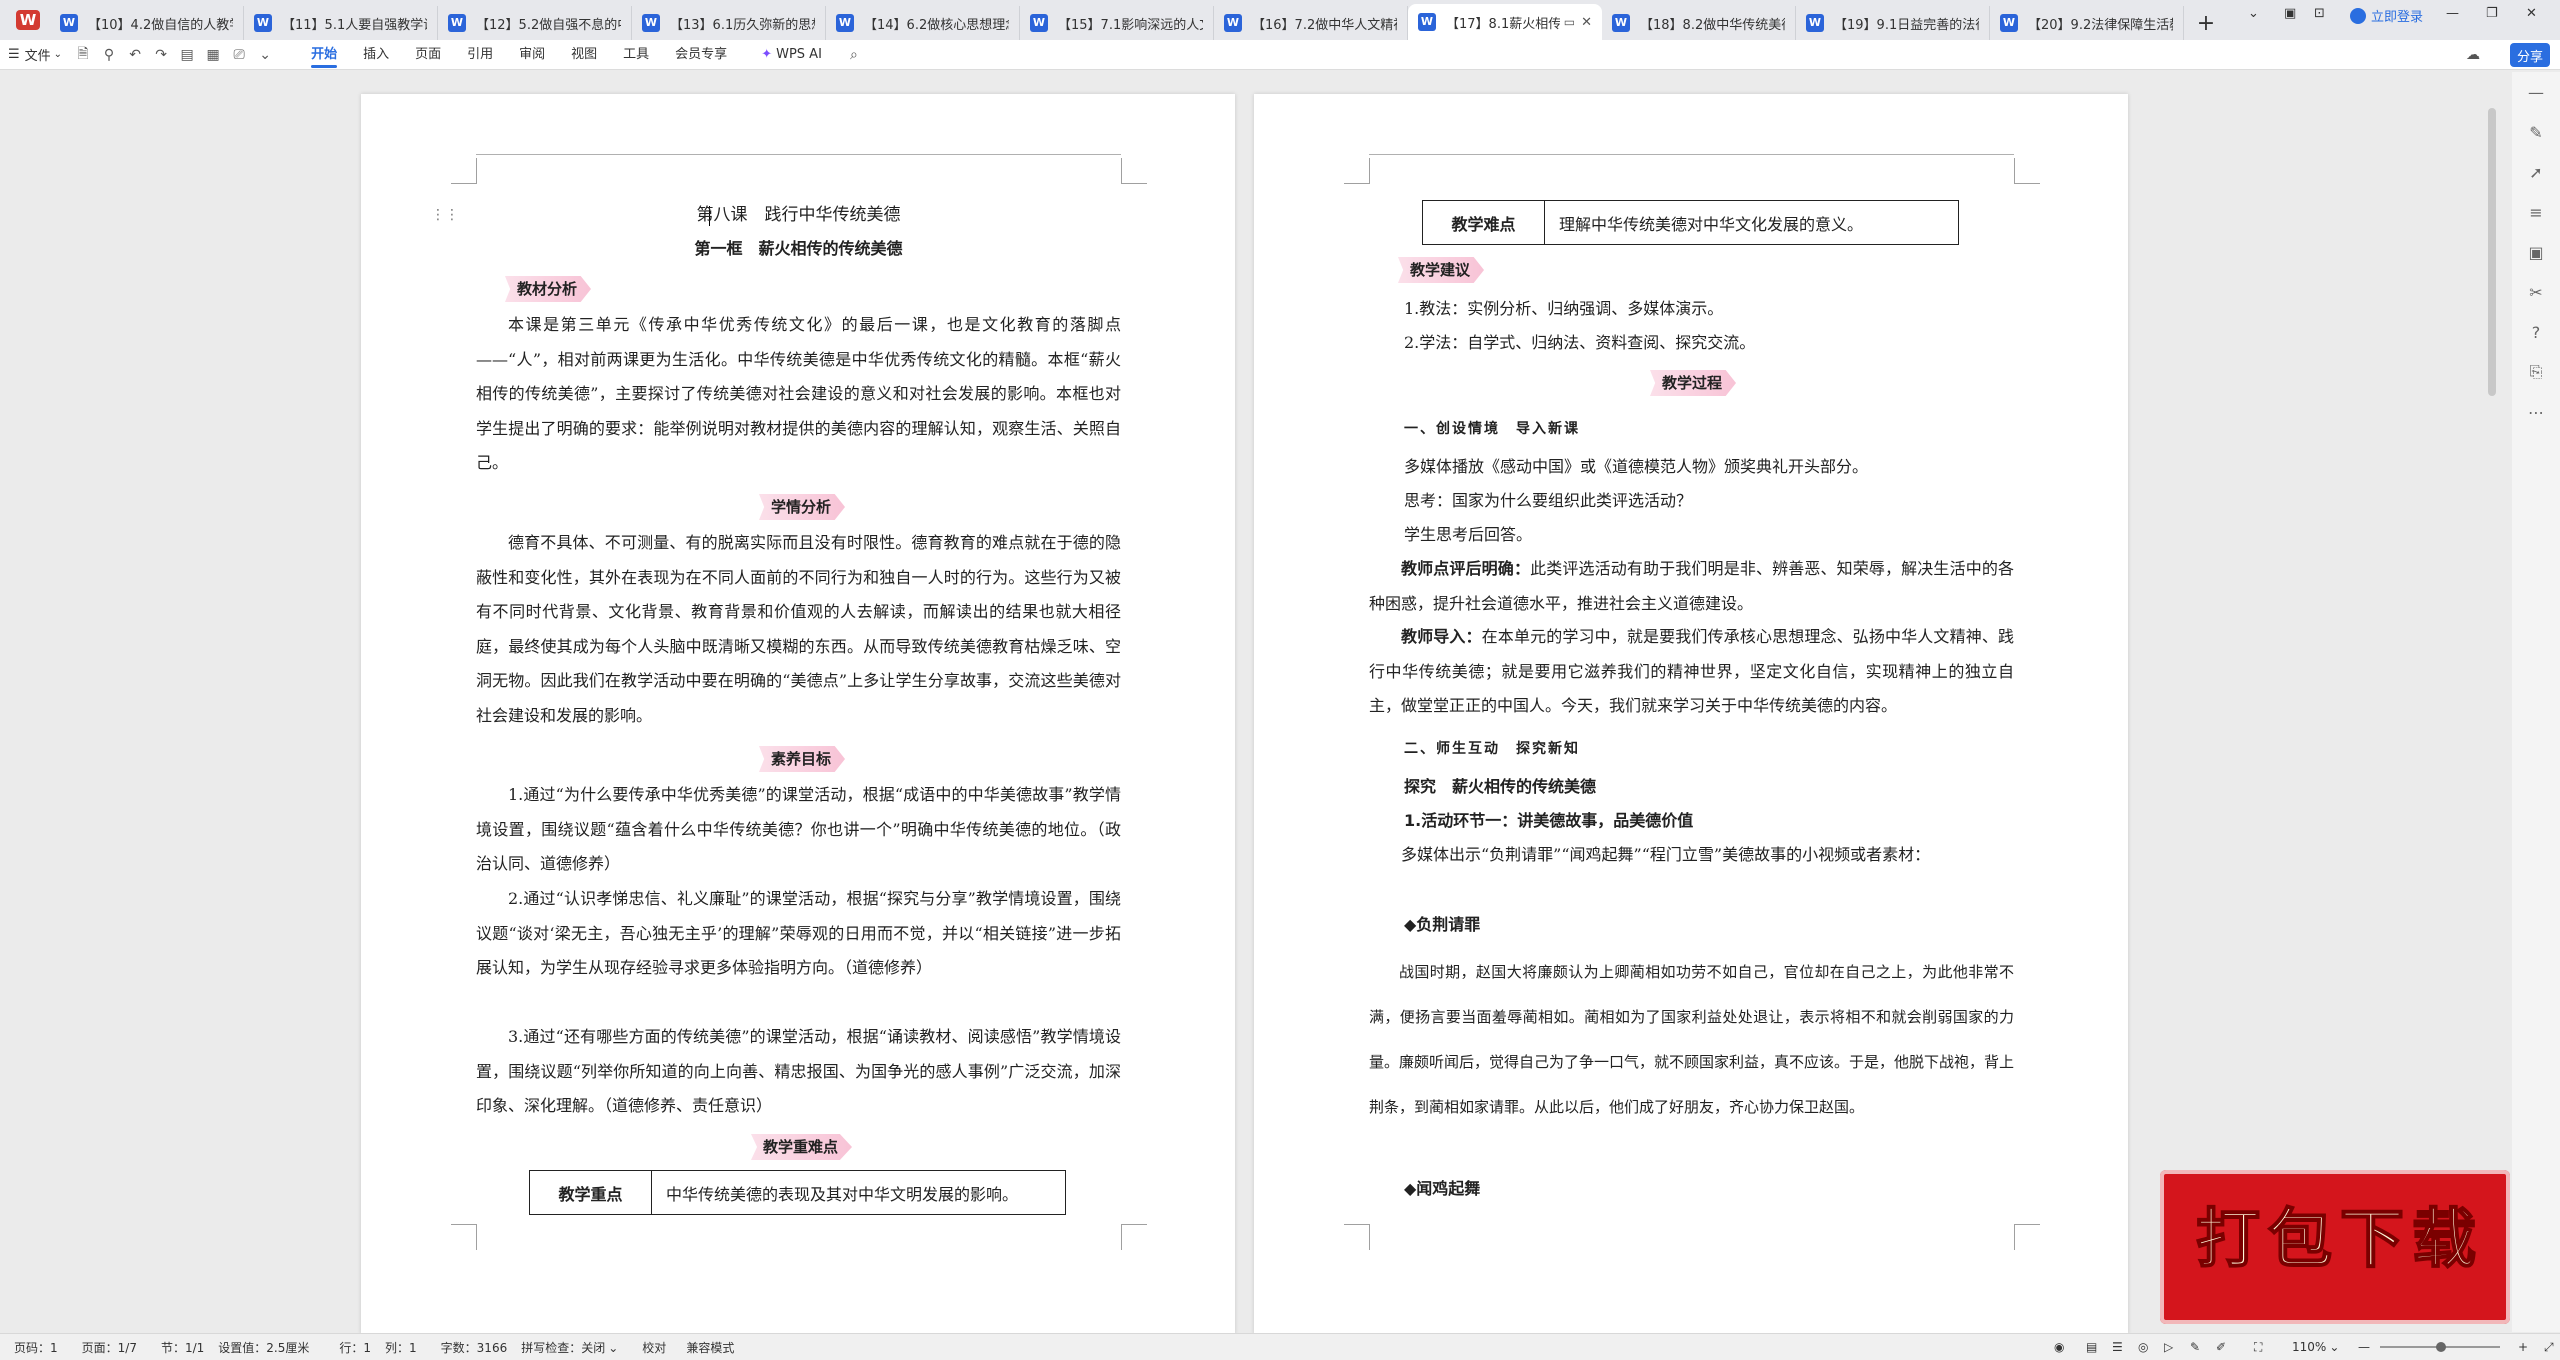 The width and height of the screenshot is (2560, 1360). I want to click on save-icon: 🗎, so click(83, 55).